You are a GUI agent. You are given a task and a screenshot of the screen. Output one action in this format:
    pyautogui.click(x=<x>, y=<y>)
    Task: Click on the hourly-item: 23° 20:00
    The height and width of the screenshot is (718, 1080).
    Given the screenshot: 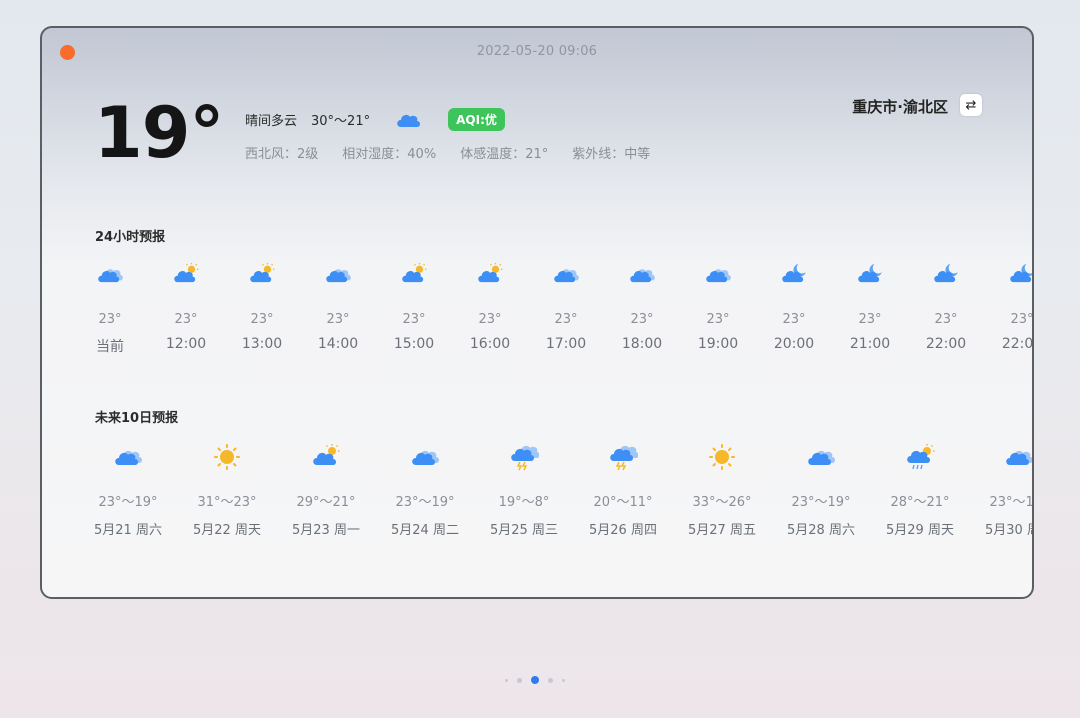 What is the action you would take?
    pyautogui.click(x=794, y=307)
    